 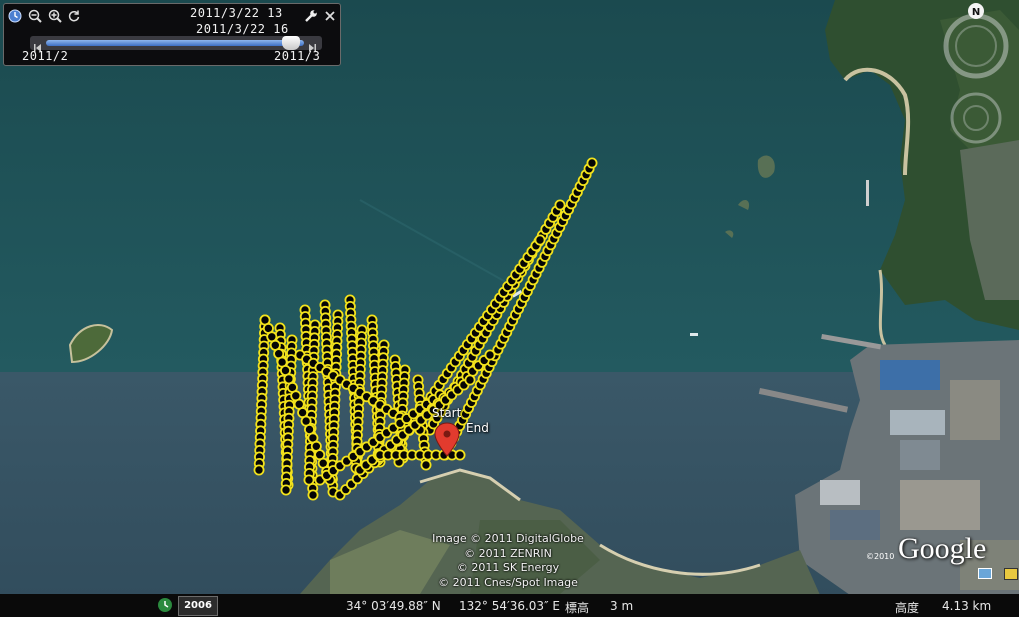 I want to click on credit-line: © 2011 Cnes/Spot Image, so click(x=508, y=582).